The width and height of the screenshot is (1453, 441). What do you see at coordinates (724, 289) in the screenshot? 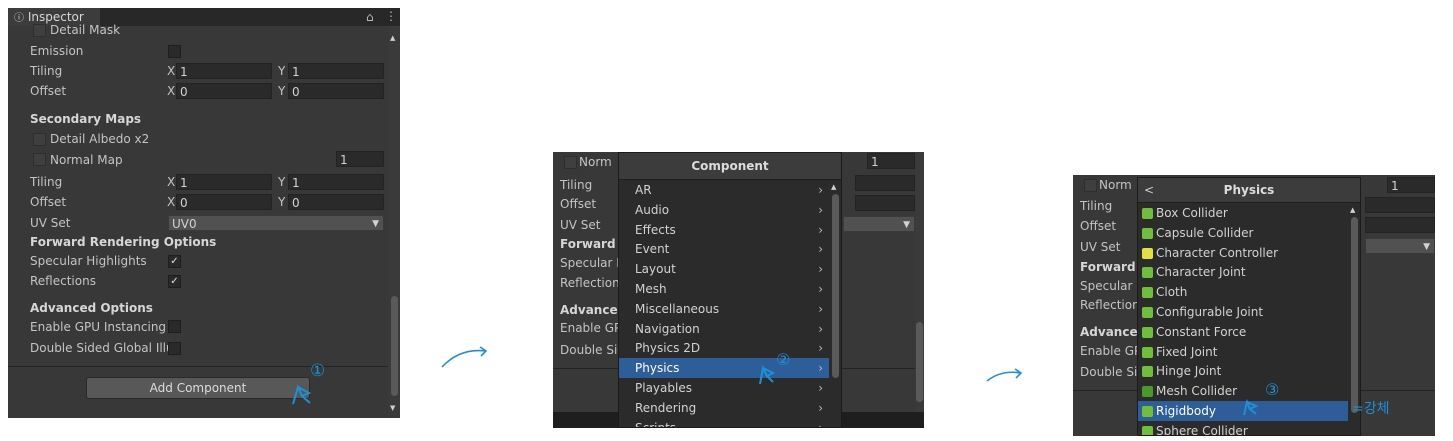
I see `component-menu-item: Mesh ›` at bounding box center [724, 289].